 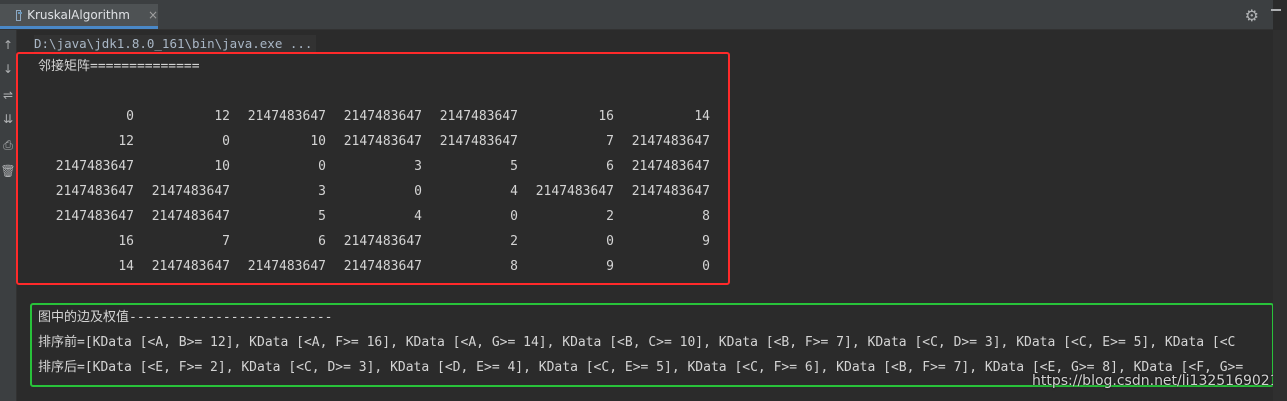 I want to click on tab-kruskal-algorithm: KruskalAlgorithm ×, so click(x=79, y=16).